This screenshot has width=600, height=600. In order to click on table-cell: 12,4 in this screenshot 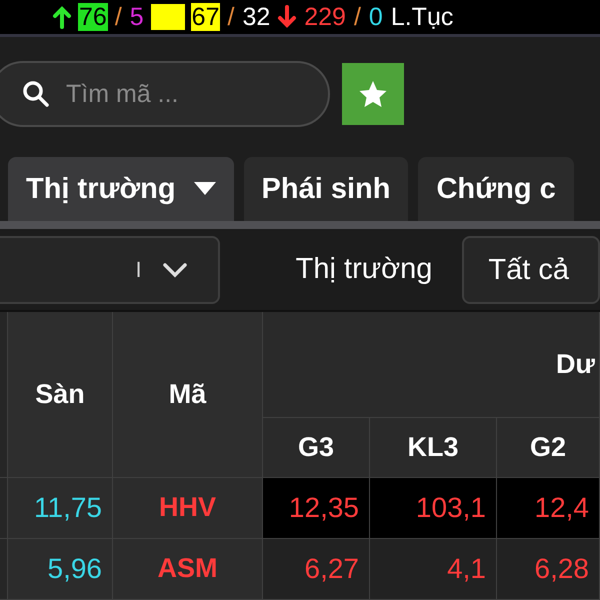, I will do `click(548, 508)`.